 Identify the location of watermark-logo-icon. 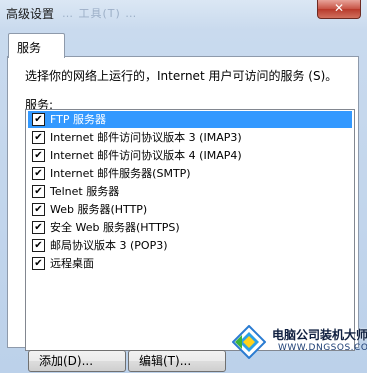
(249, 342).